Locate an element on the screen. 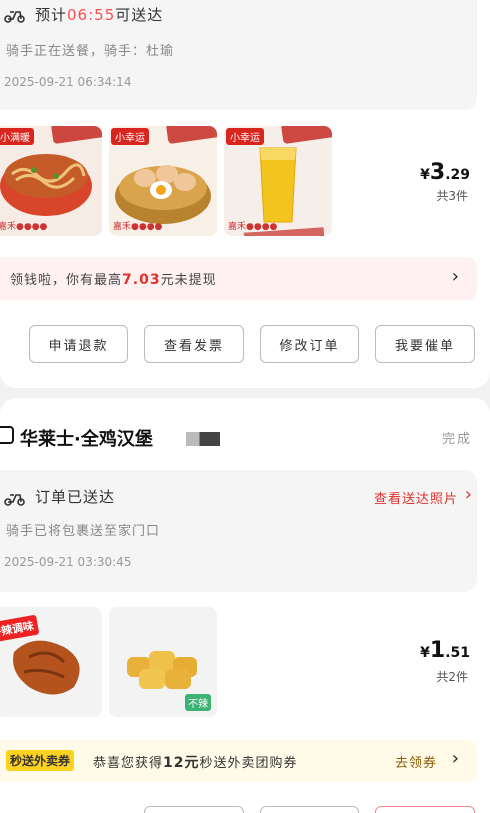  promo-text: 领钱啦，你有最高7.03元未提现 is located at coordinates (113, 278).